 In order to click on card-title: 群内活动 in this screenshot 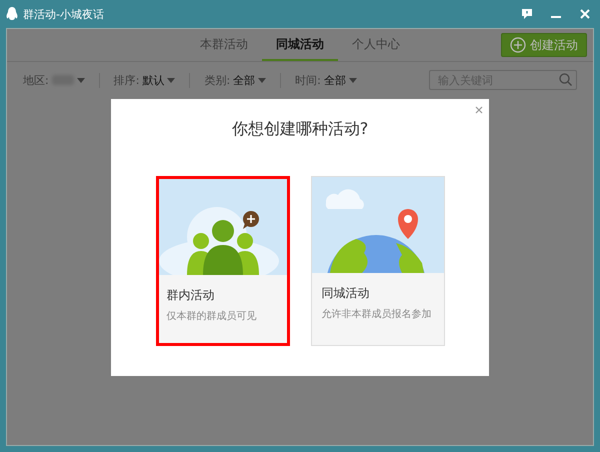, I will do `click(191, 295)`.